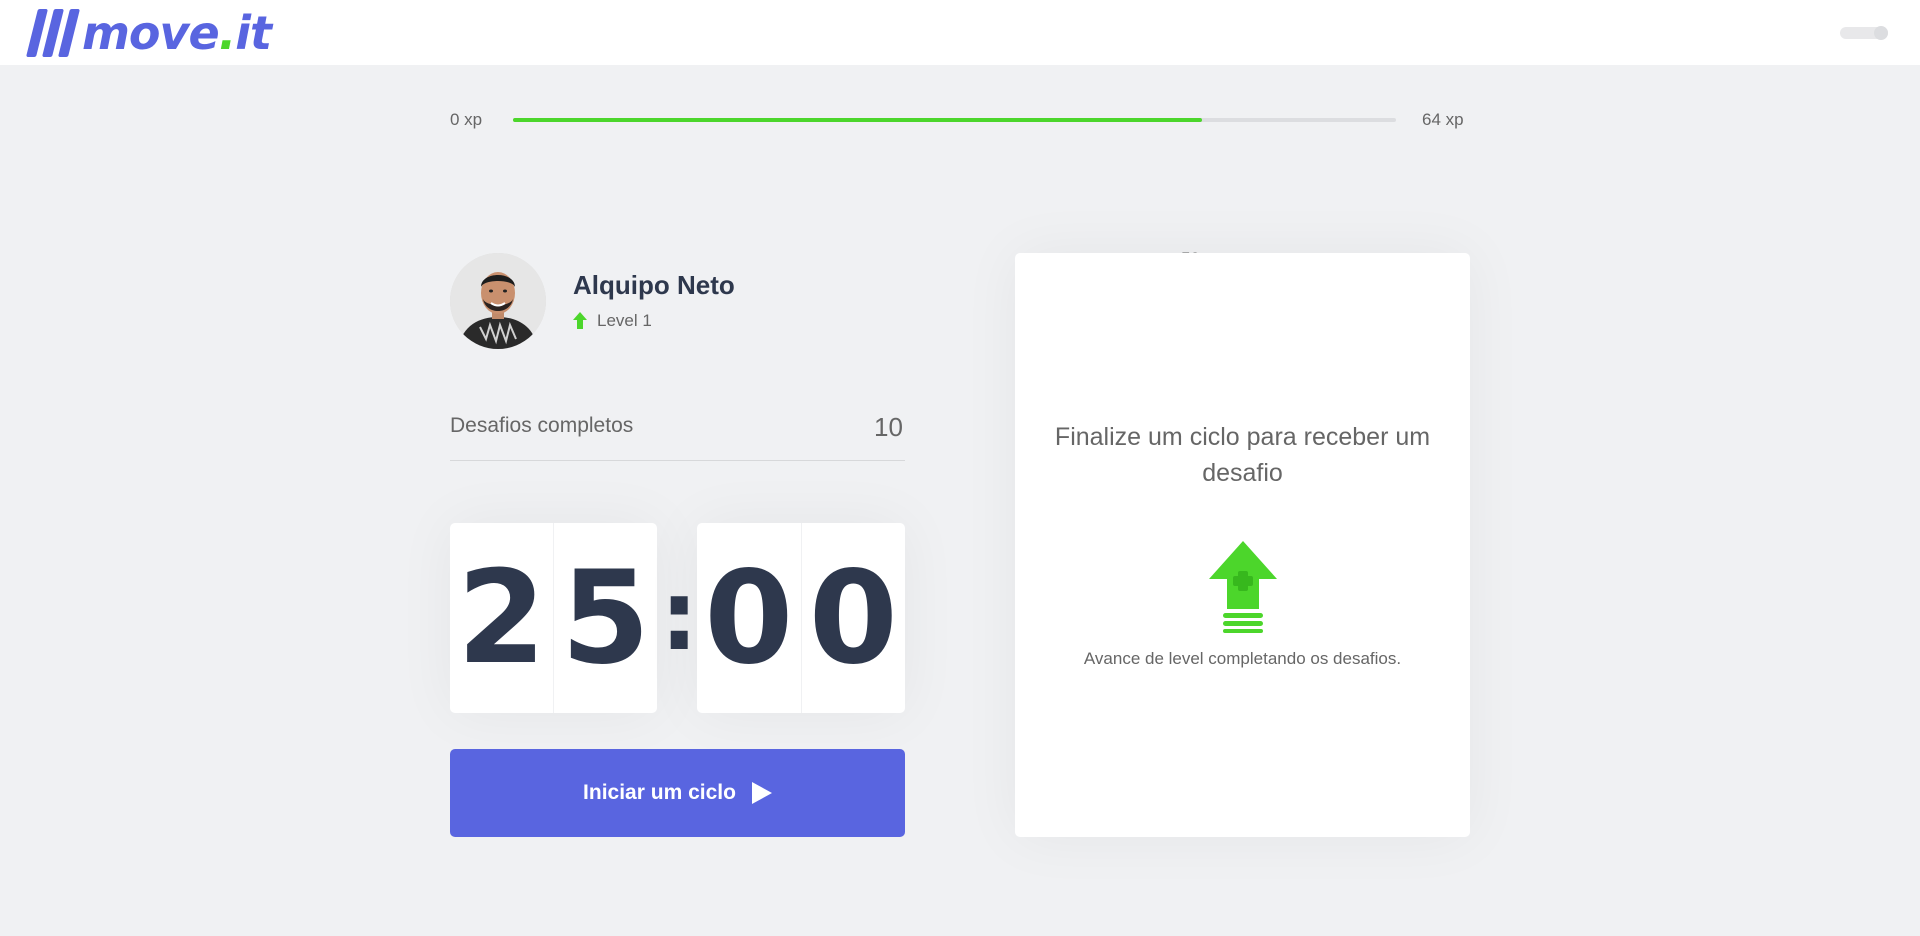  Describe the element at coordinates (1864, 33) in the screenshot. I see `theme-toggle` at that location.